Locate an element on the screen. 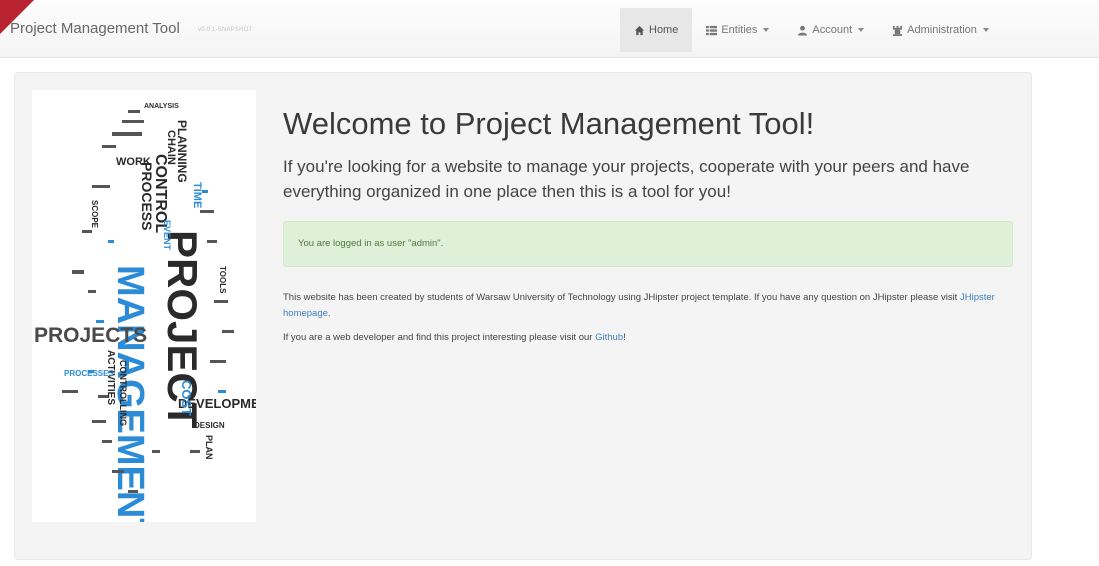 The width and height of the screenshot is (1099, 566). word-design: DESIGN is located at coordinates (209, 425).